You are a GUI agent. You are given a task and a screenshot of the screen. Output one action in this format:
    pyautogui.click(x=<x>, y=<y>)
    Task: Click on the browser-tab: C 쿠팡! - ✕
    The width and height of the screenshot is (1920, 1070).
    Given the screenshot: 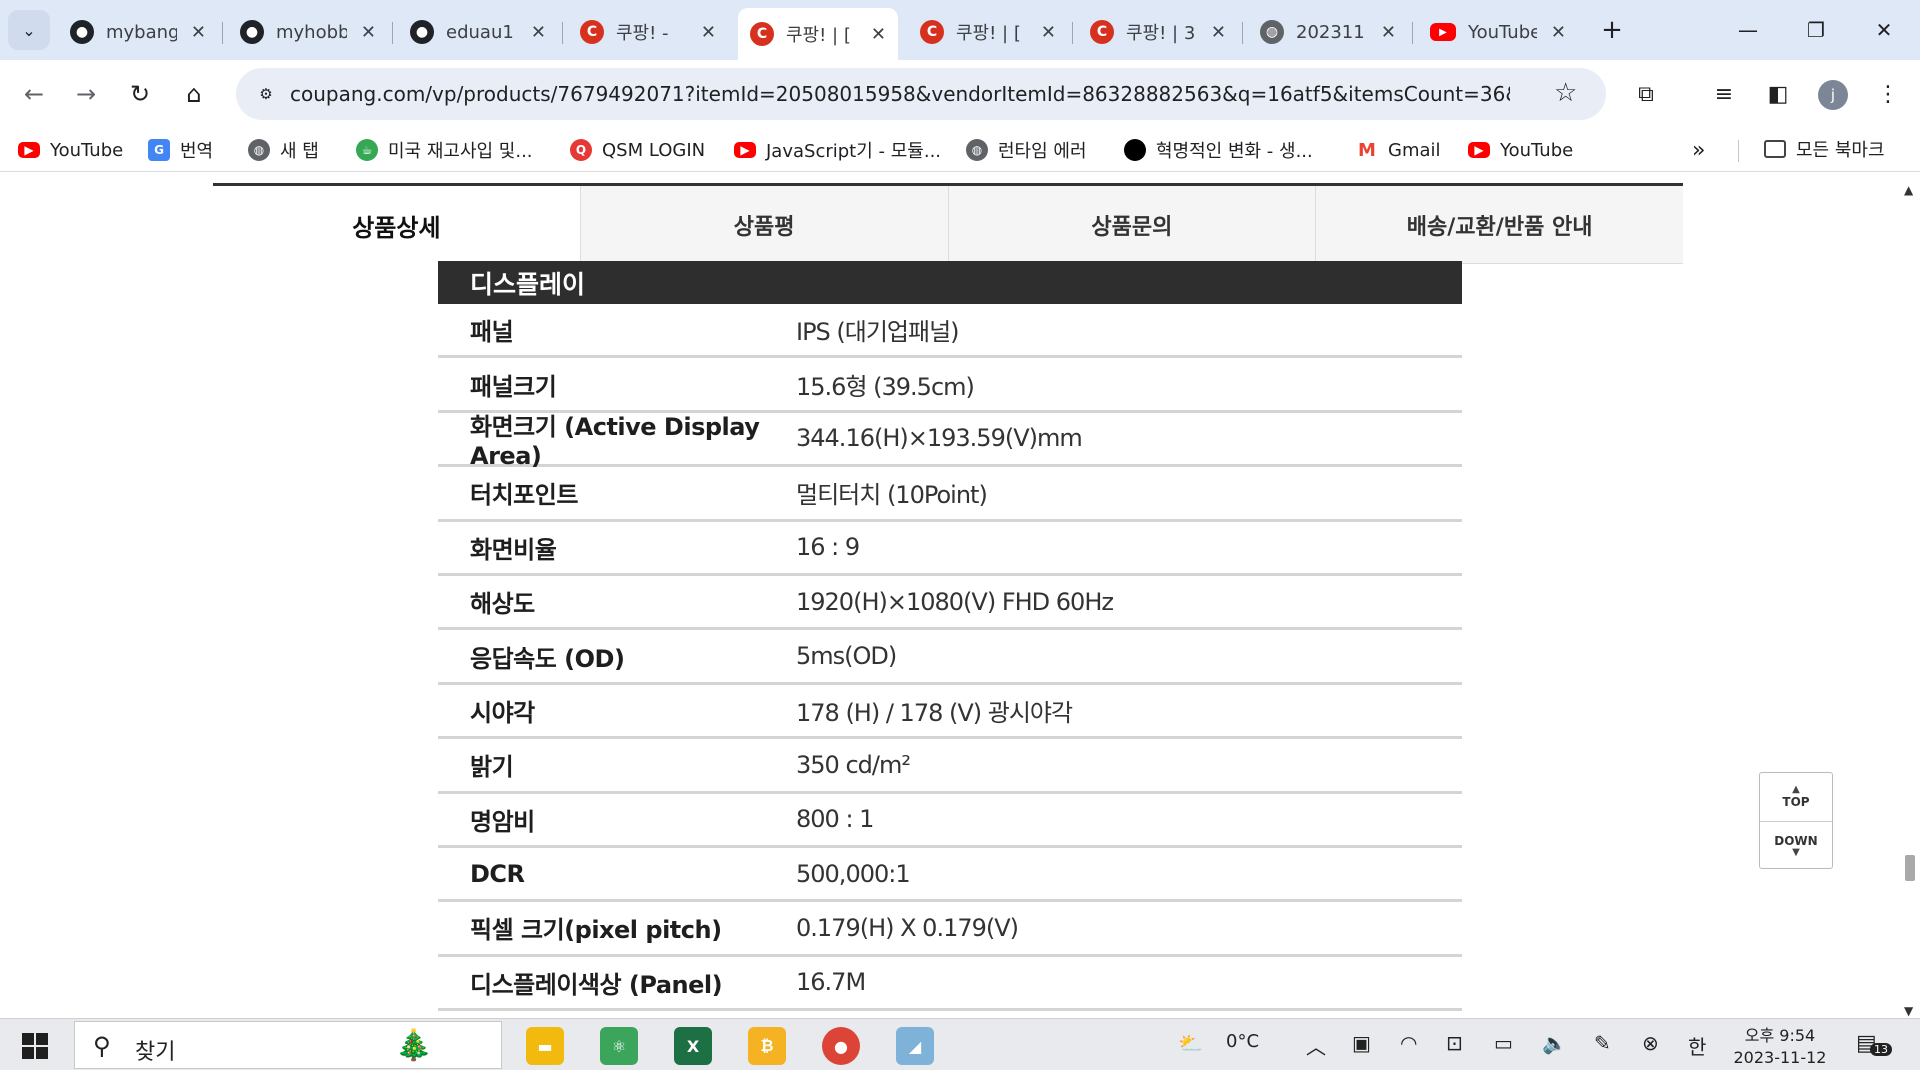 What is the action you would take?
    pyautogui.click(x=648, y=32)
    